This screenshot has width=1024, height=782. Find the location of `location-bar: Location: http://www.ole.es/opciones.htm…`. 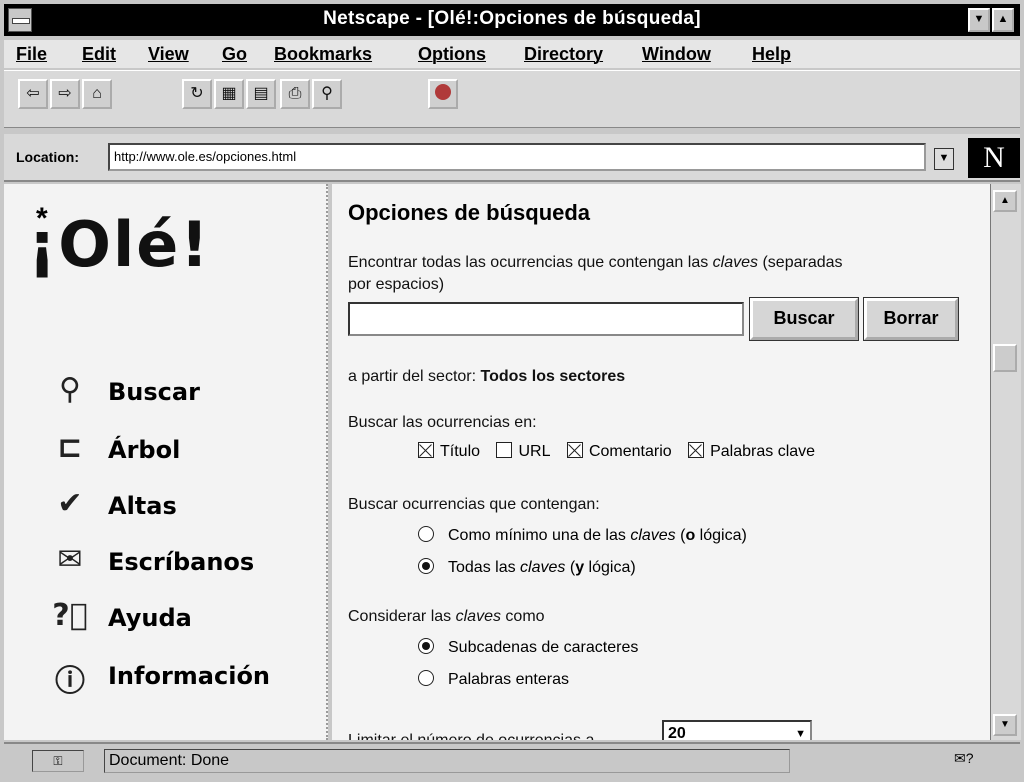

location-bar: Location: http://www.ole.es/opciones.htm… is located at coordinates (512, 158).